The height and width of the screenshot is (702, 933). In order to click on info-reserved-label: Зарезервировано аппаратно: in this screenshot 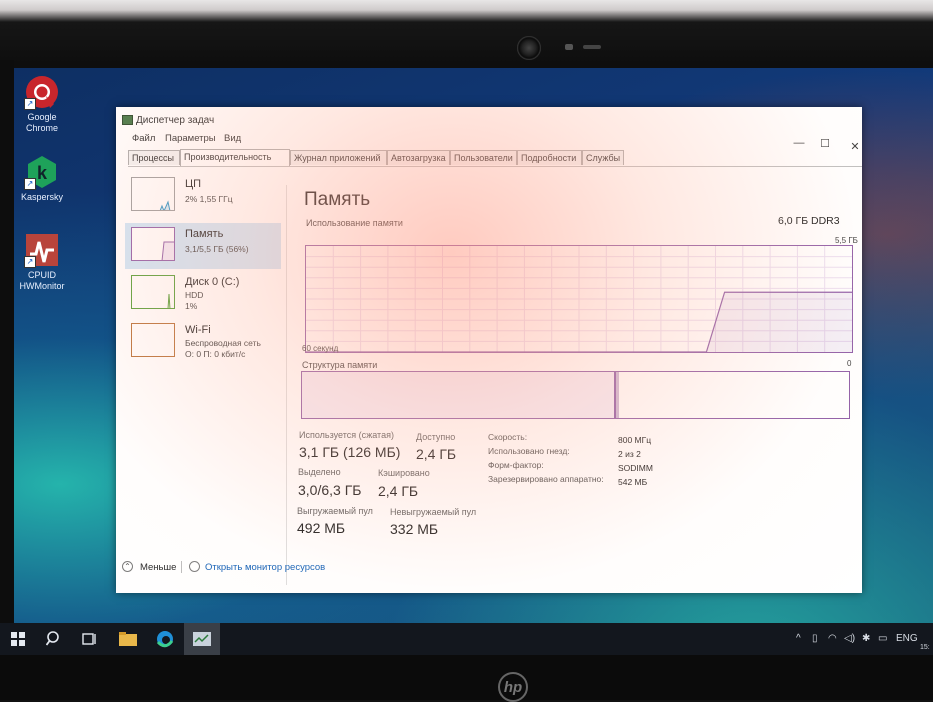, I will do `click(546, 479)`.